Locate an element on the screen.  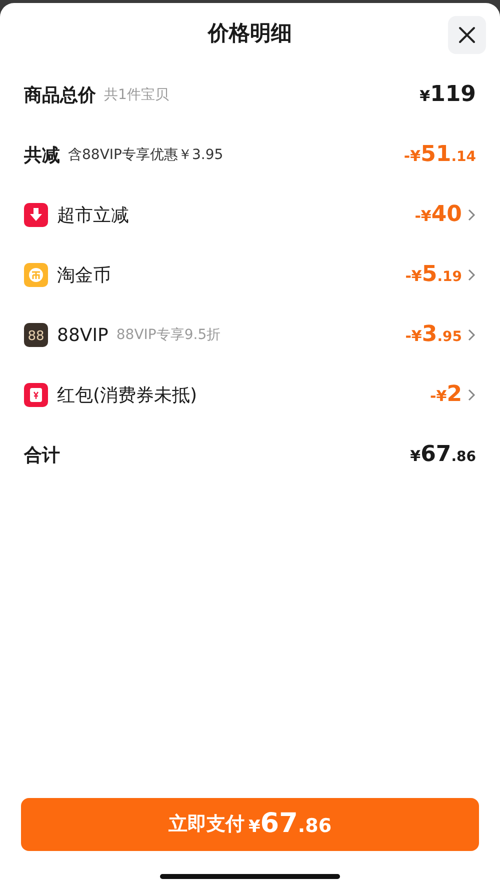
envelope-icon is located at coordinates (36, 395).